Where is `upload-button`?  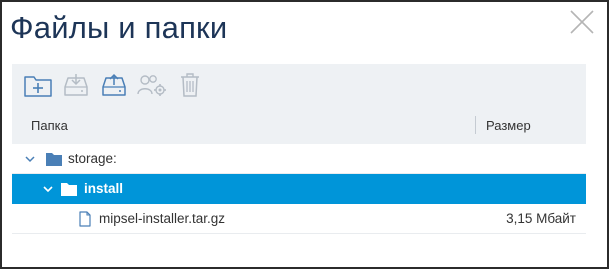
upload-button is located at coordinates (114, 85).